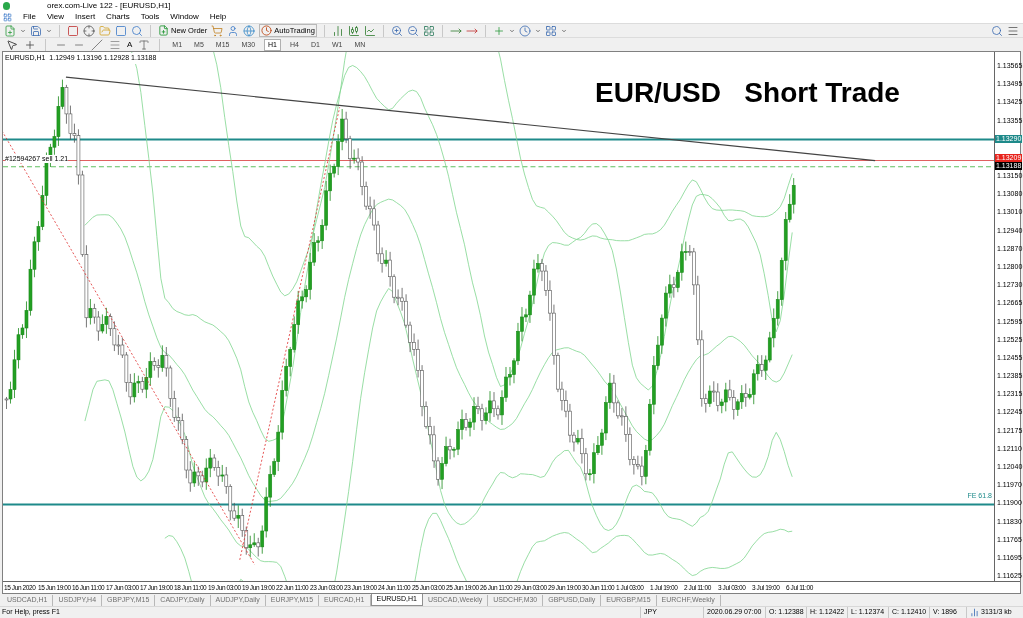  I want to click on menu-item: Window, so click(184, 17).